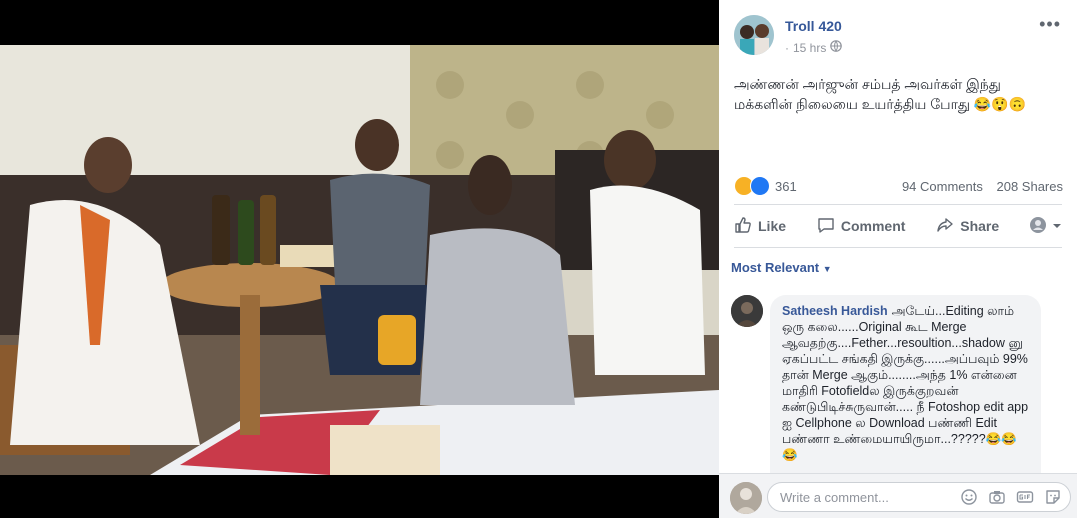 This screenshot has width=1077, height=518. I want to click on engagement-counts: 94 Comments 208 Shares, so click(977, 186).